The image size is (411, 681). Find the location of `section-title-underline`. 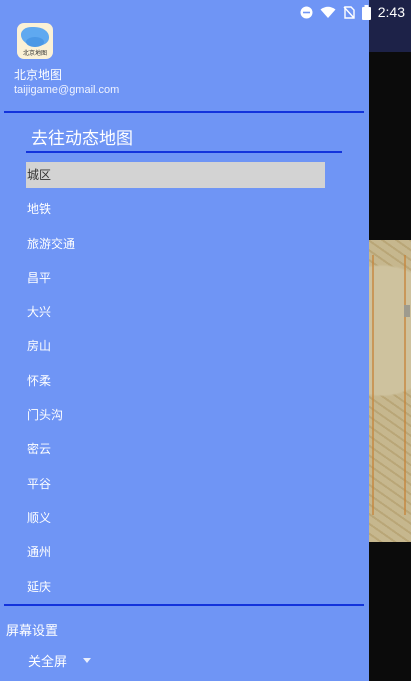

section-title-underline is located at coordinates (184, 152).